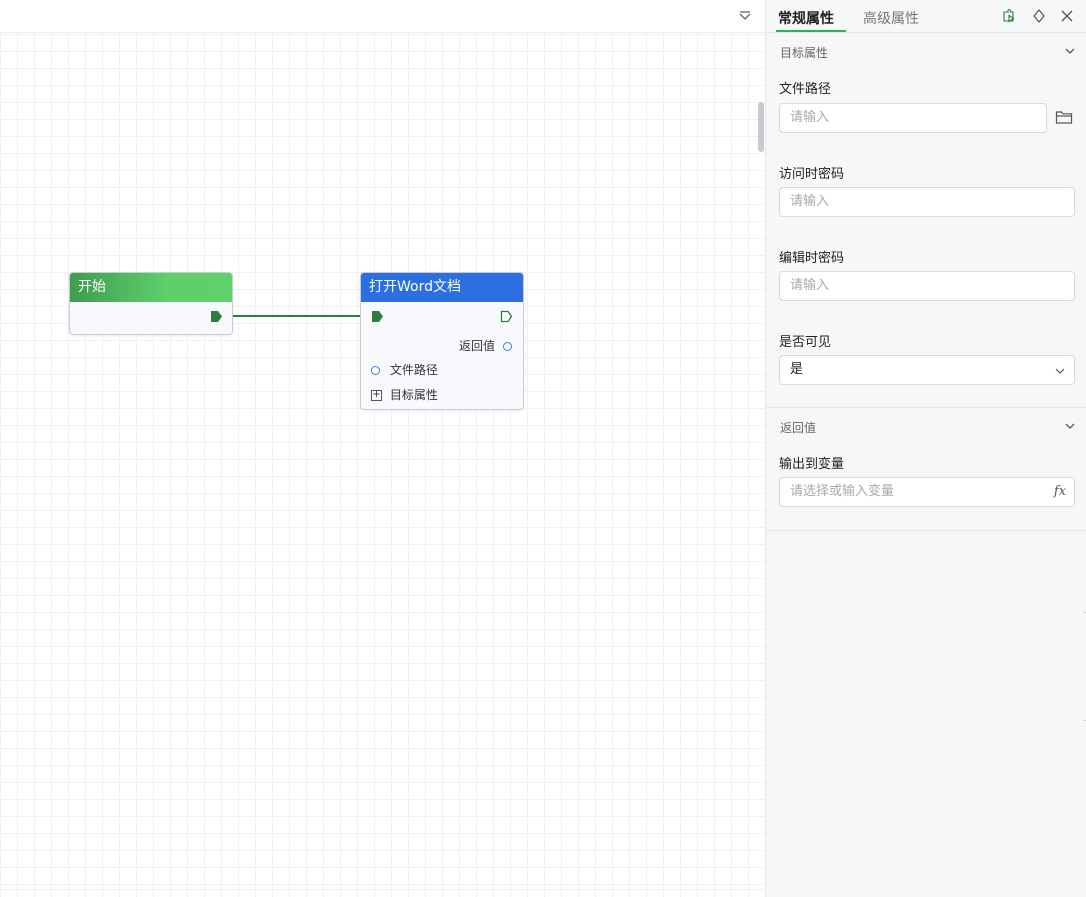 The image size is (1086, 897). What do you see at coordinates (293, 316) in the screenshot?
I see `edge-layer` at bounding box center [293, 316].